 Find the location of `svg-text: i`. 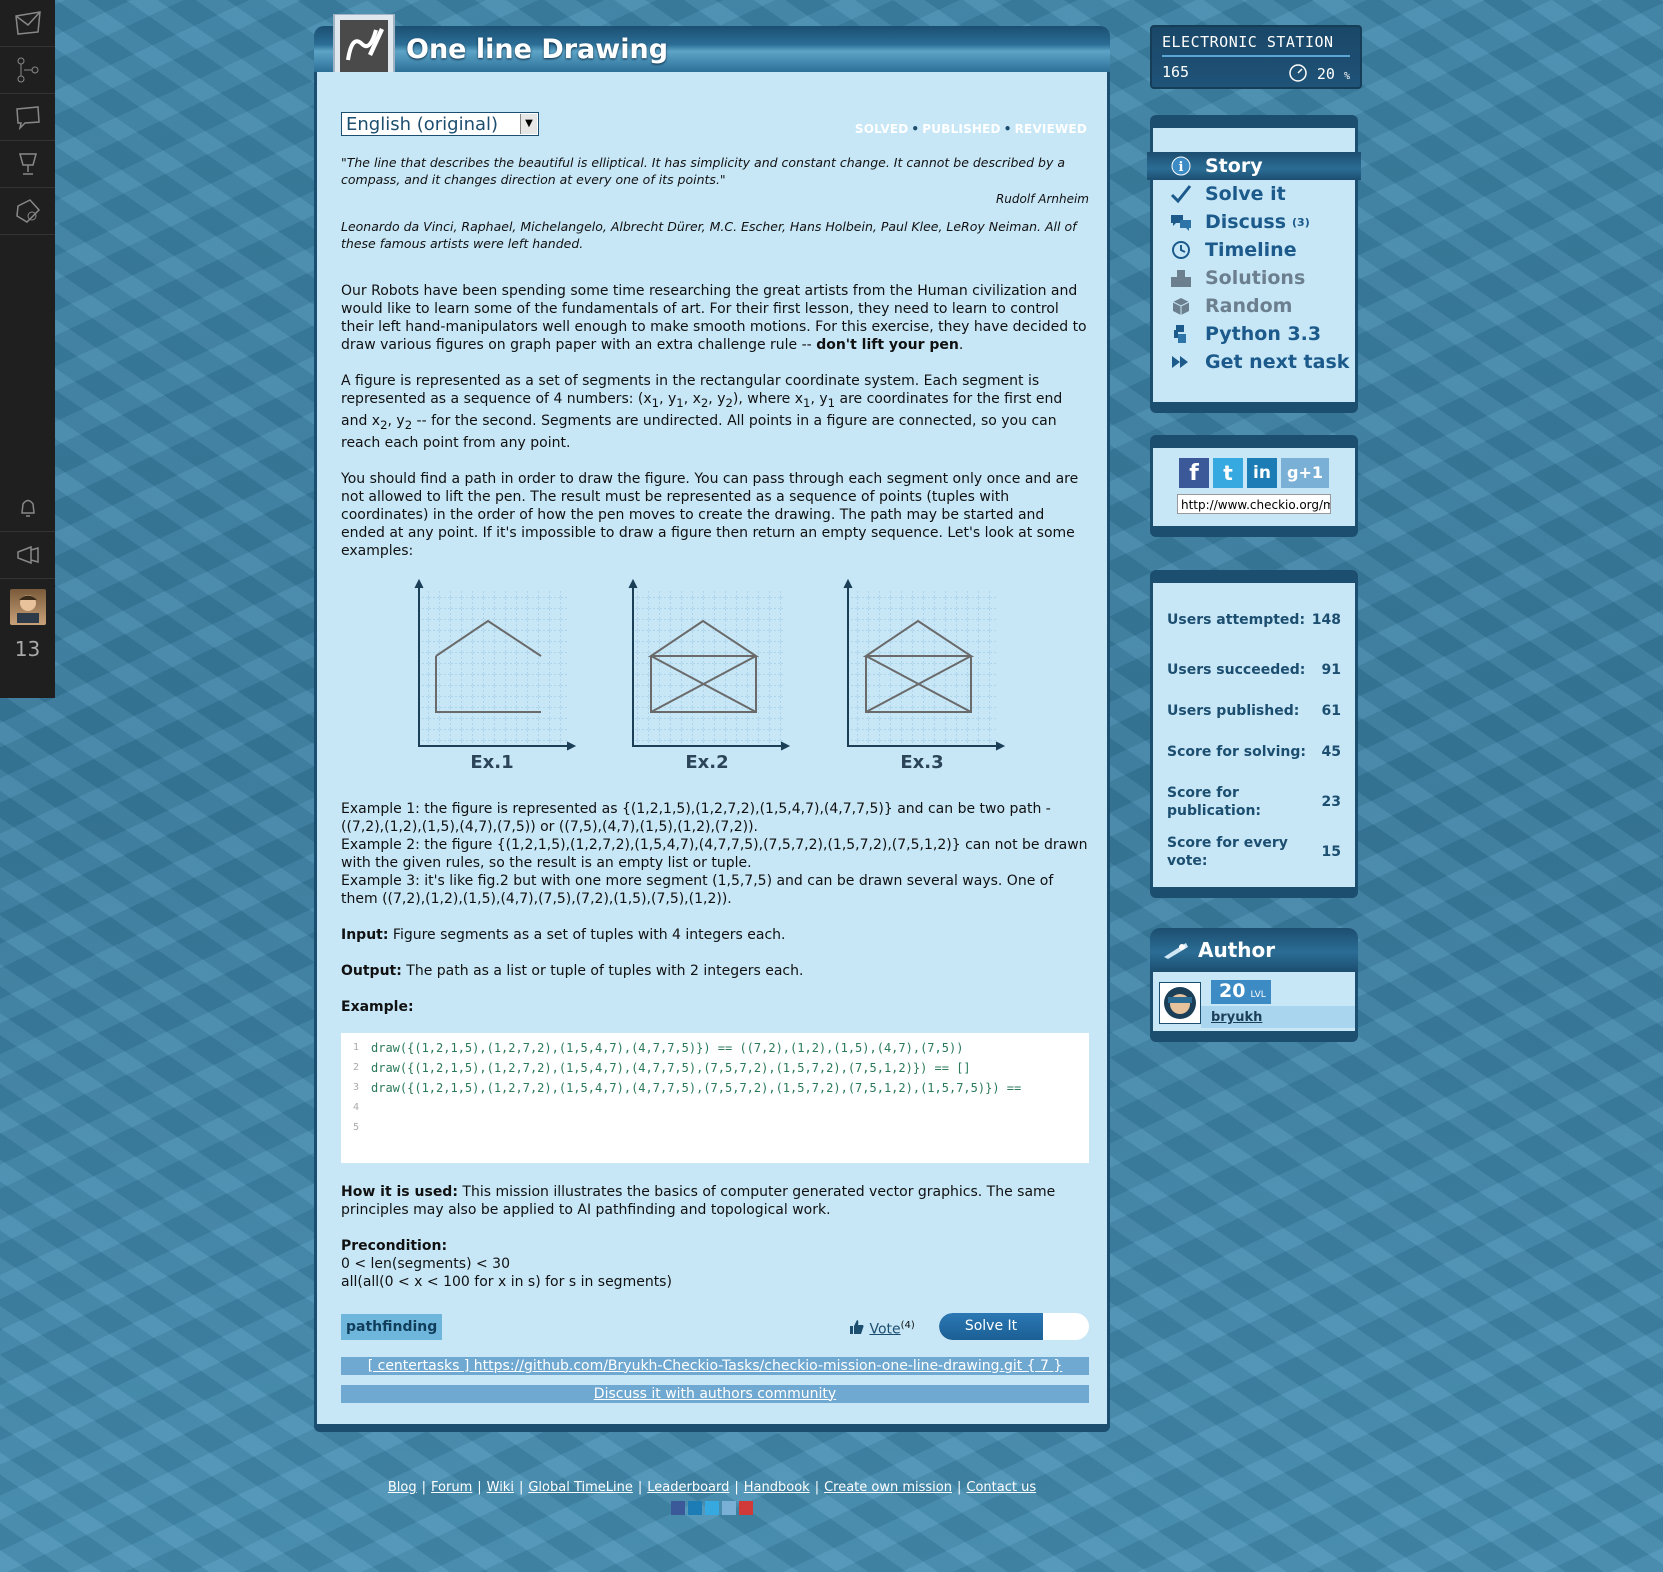

svg-text: i is located at coordinates (1181, 167).